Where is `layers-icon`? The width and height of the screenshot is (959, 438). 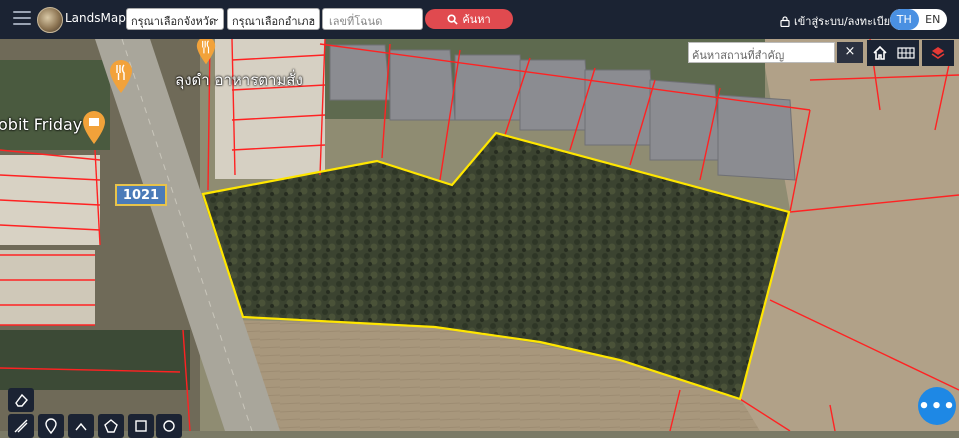 layers-icon is located at coordinates (938, 53).